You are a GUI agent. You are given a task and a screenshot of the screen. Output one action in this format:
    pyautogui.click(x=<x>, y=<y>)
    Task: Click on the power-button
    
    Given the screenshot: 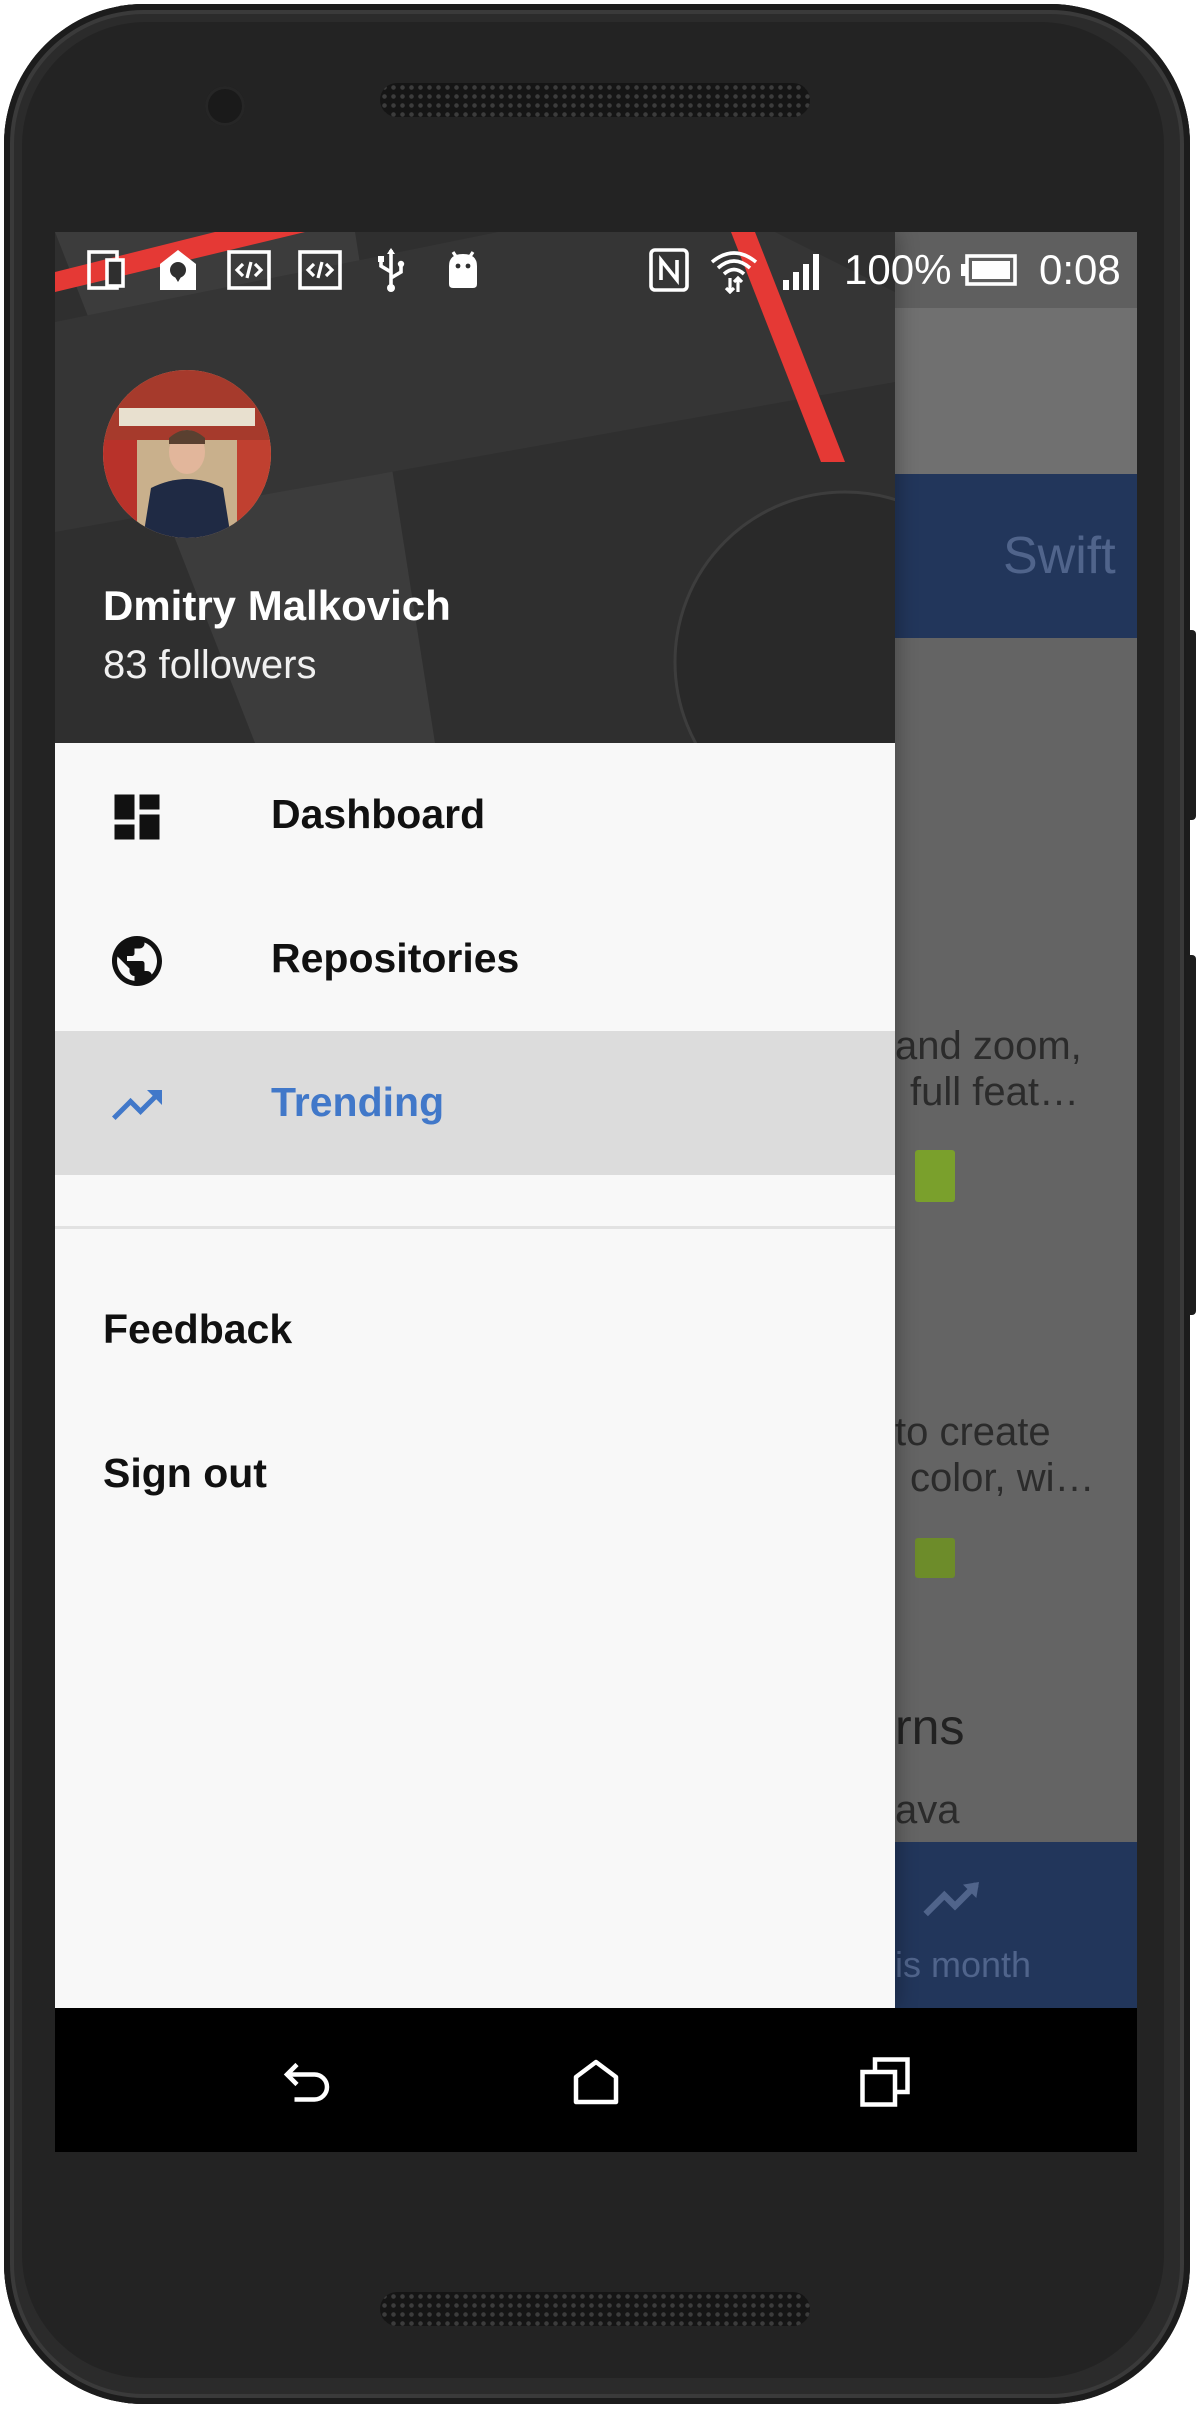 What is the action you would take?
    pyautogui.click(x=1191, y=725)
    